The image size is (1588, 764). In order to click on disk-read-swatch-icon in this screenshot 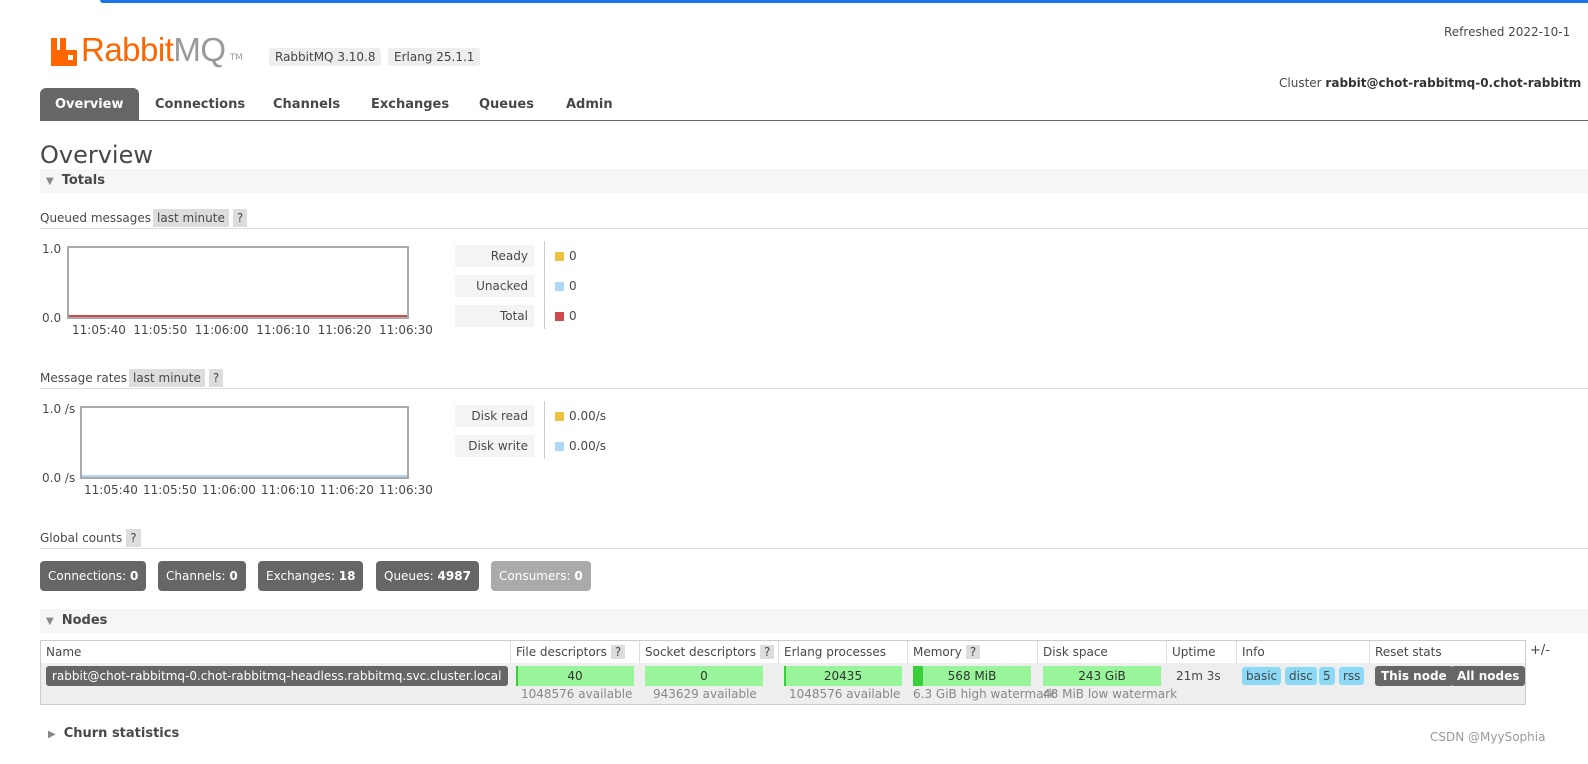, I will do `click(559, 416)`.